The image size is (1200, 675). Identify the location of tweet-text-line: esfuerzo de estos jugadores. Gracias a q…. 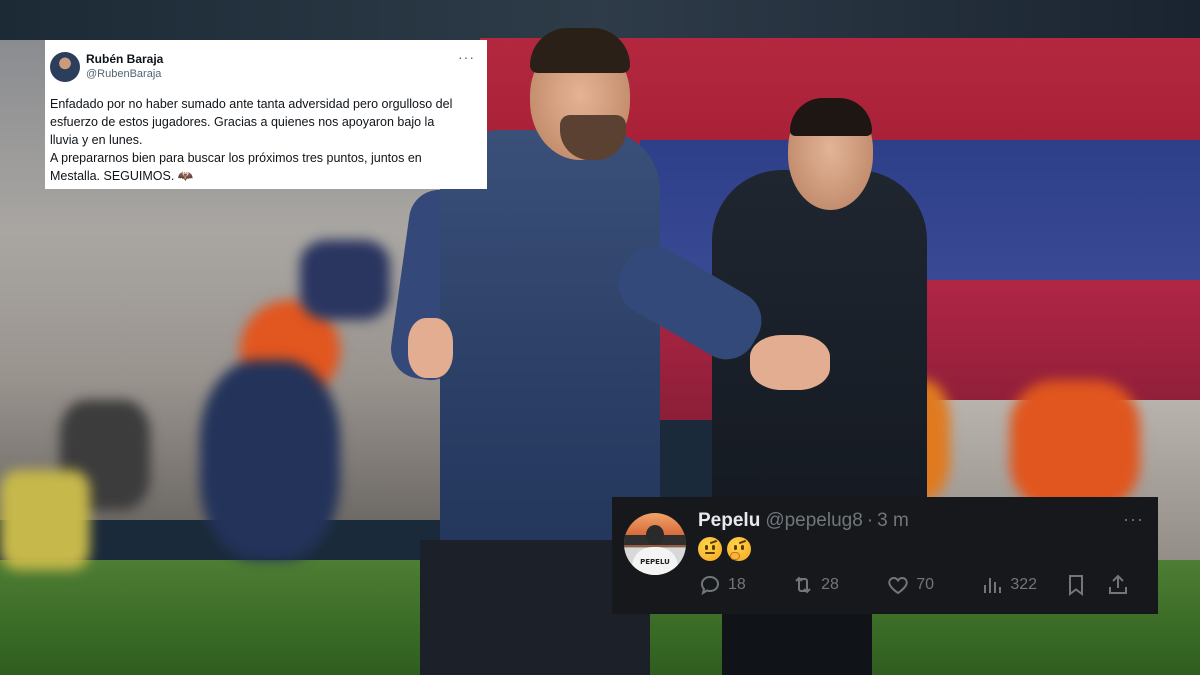
(242, 122).